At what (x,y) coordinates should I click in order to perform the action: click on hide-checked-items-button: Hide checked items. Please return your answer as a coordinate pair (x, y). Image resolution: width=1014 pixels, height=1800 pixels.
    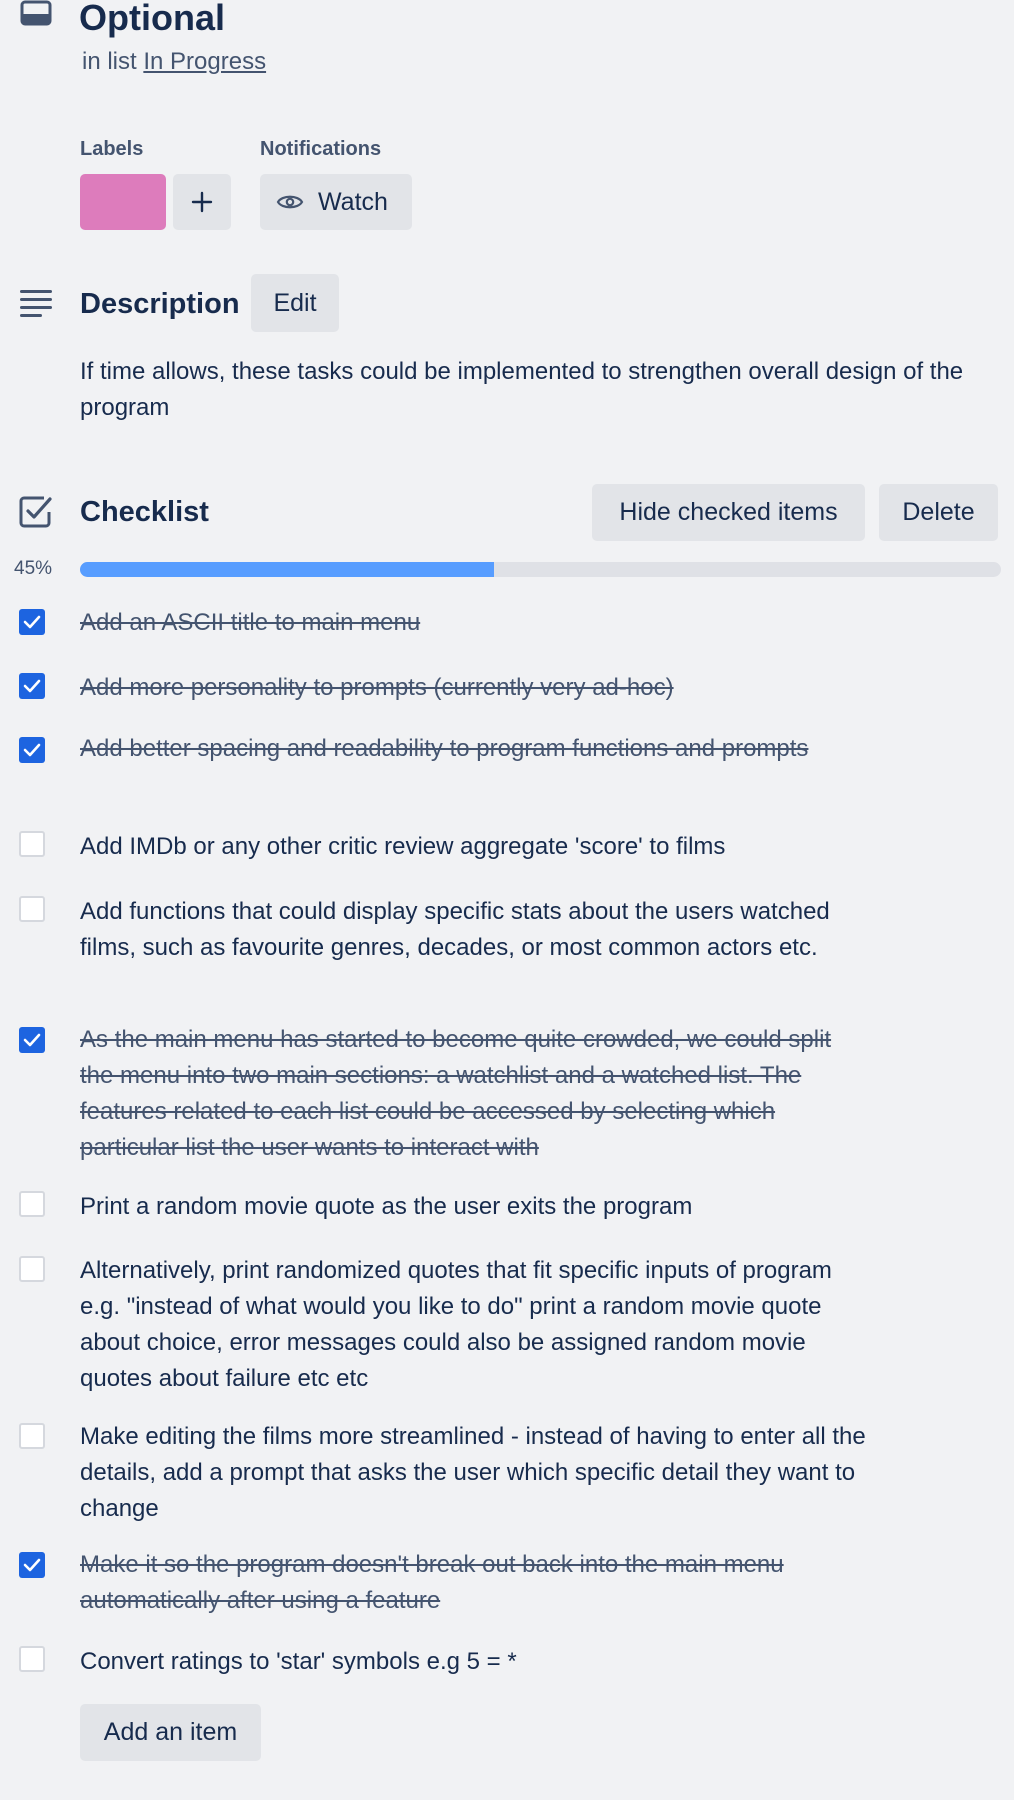
    Looking at the image, I should click on (728, 512).